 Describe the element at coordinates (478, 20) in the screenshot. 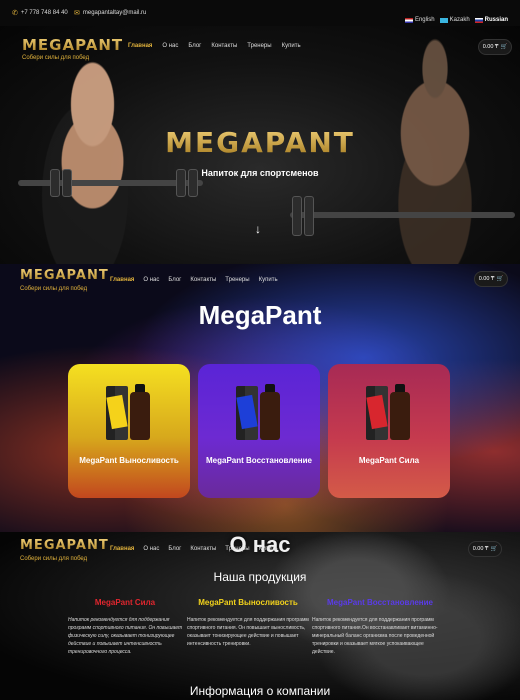

I see `ru-flag-icon` at that location.